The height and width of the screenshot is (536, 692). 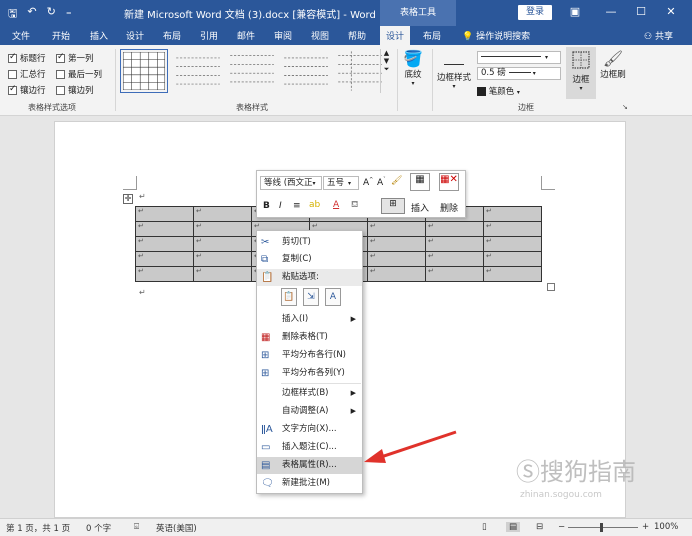 What do you see at coordinates (38, 528) in the screenshot?
I see `page-count: 第 1 页，共 1 页` at bounding box center [38, 528].